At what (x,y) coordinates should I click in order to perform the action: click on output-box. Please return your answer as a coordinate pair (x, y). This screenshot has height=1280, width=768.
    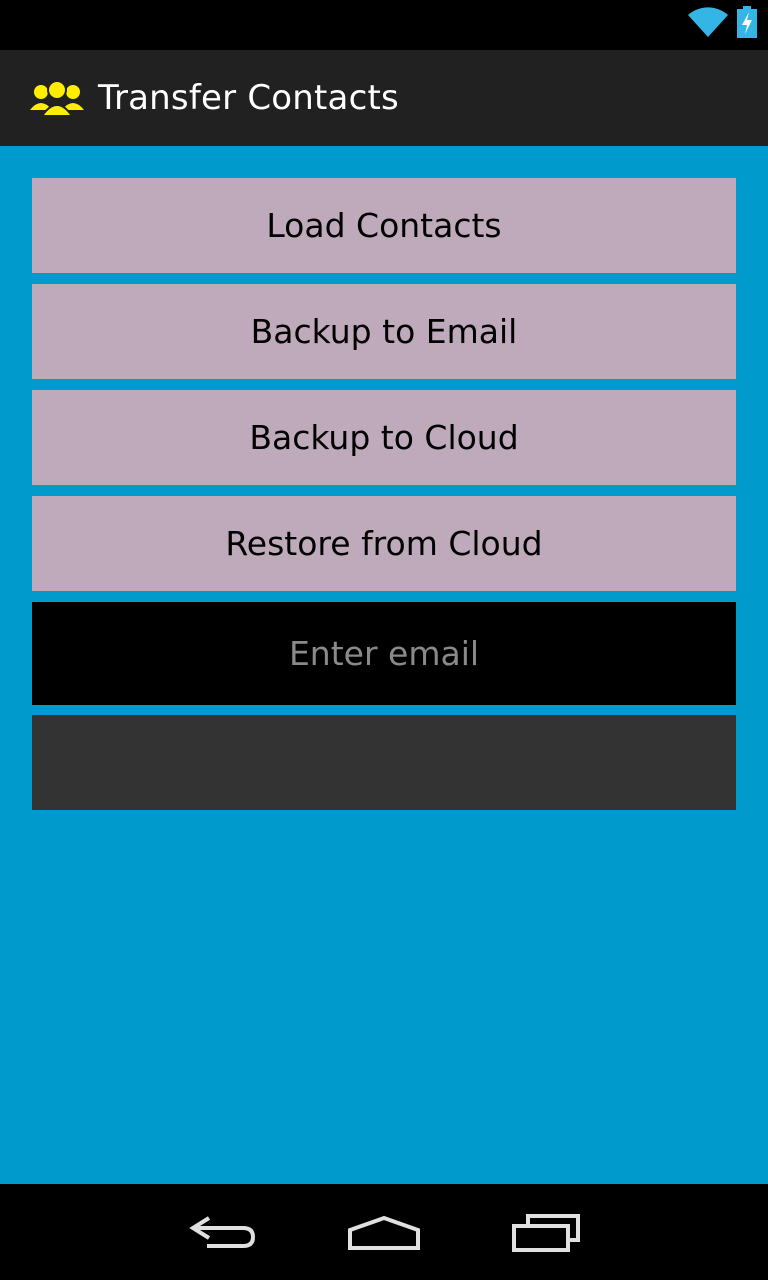
    Looking at the image, I should click on (384, 762).